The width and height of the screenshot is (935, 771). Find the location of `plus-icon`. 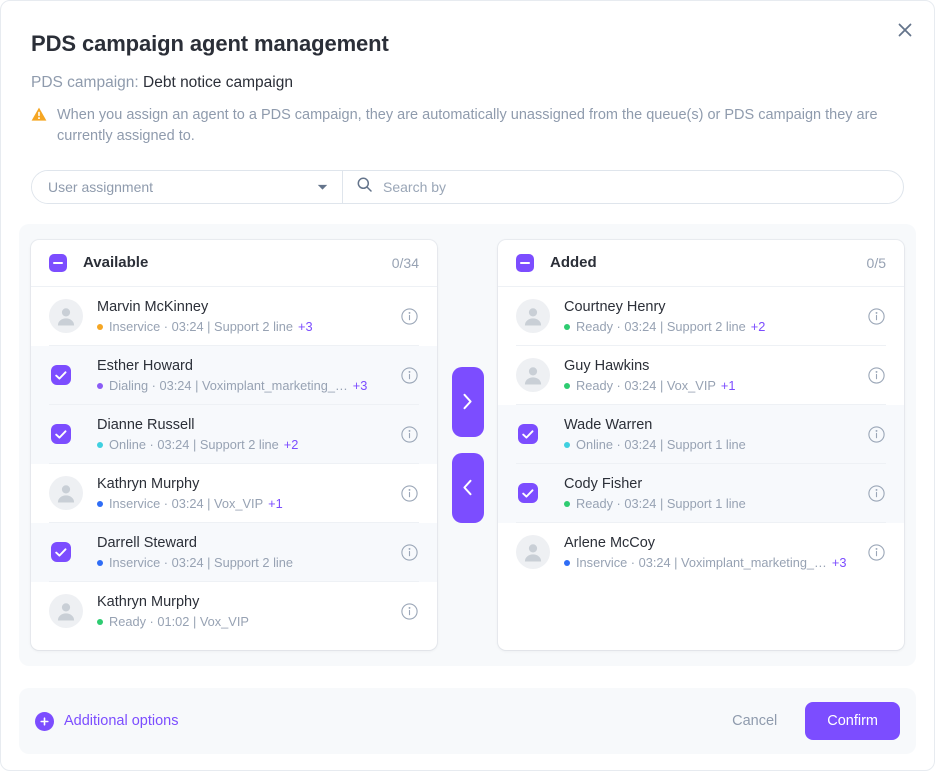

plus-icon is located at coordinates (44, 721).